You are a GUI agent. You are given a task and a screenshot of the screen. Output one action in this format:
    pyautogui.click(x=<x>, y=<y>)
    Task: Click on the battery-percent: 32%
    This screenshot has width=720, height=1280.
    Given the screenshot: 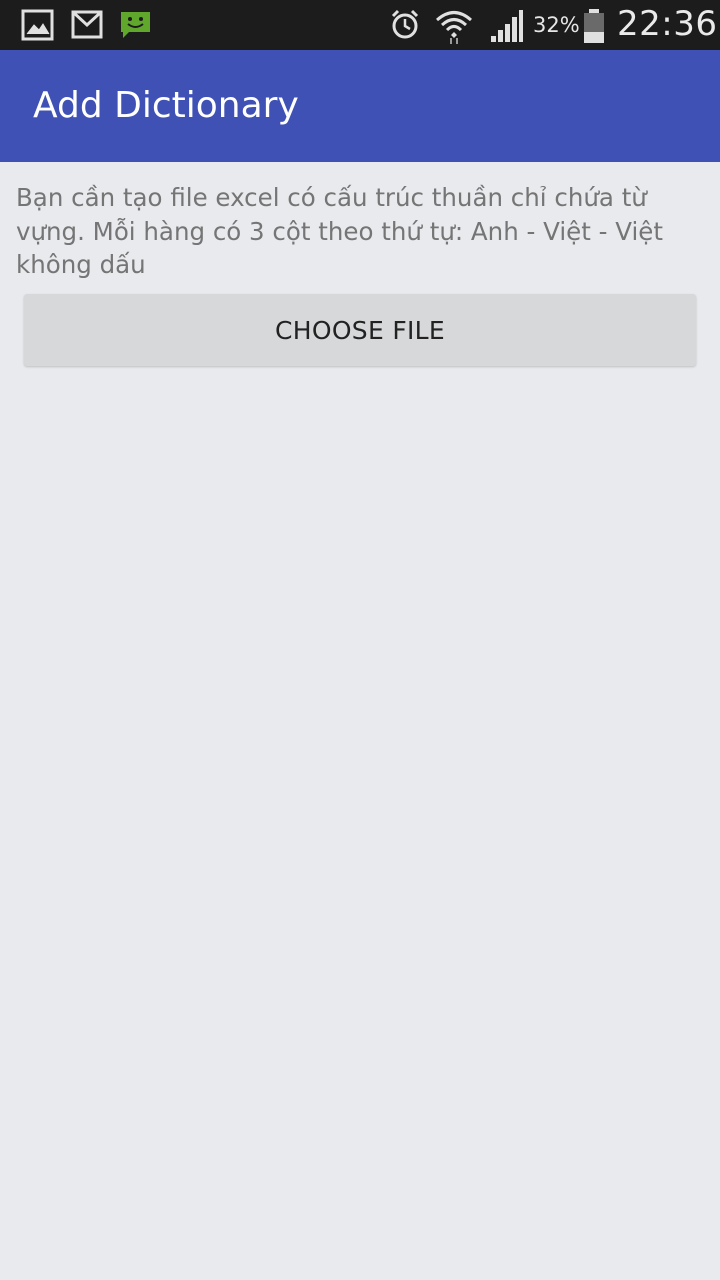 What is the action you would take?
    pyautogui.click(x=556, y=25)
    